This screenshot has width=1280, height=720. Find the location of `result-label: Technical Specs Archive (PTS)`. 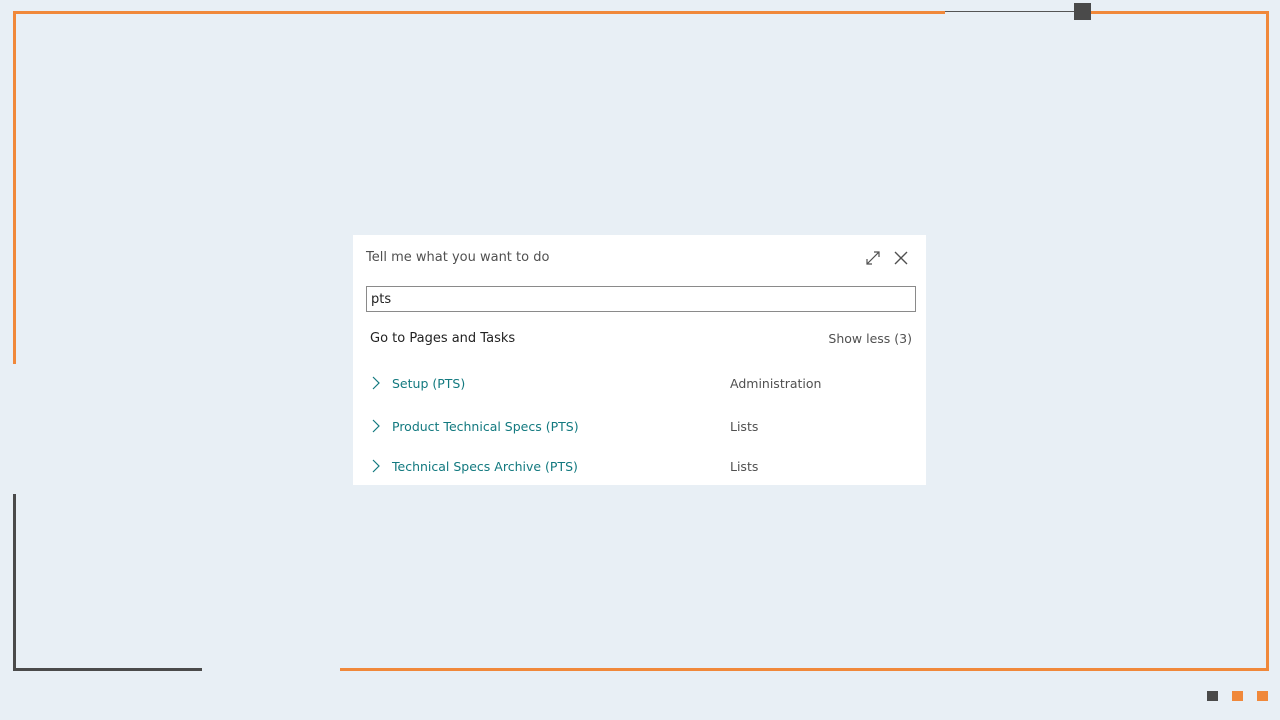

result-label: Technical Specs Archive (PTS) is located at coordinates (485, 466).